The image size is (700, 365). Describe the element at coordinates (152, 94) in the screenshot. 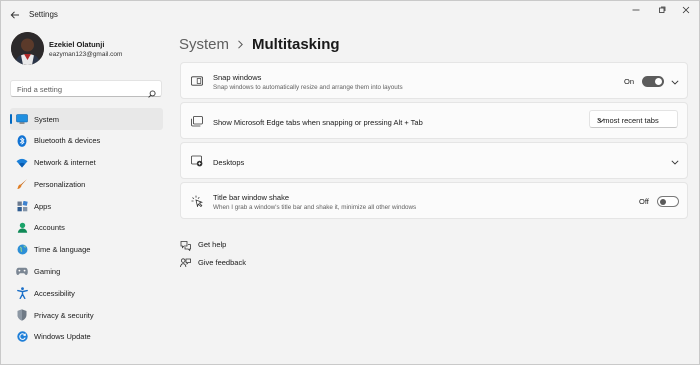

I see `search-icon` at that location.